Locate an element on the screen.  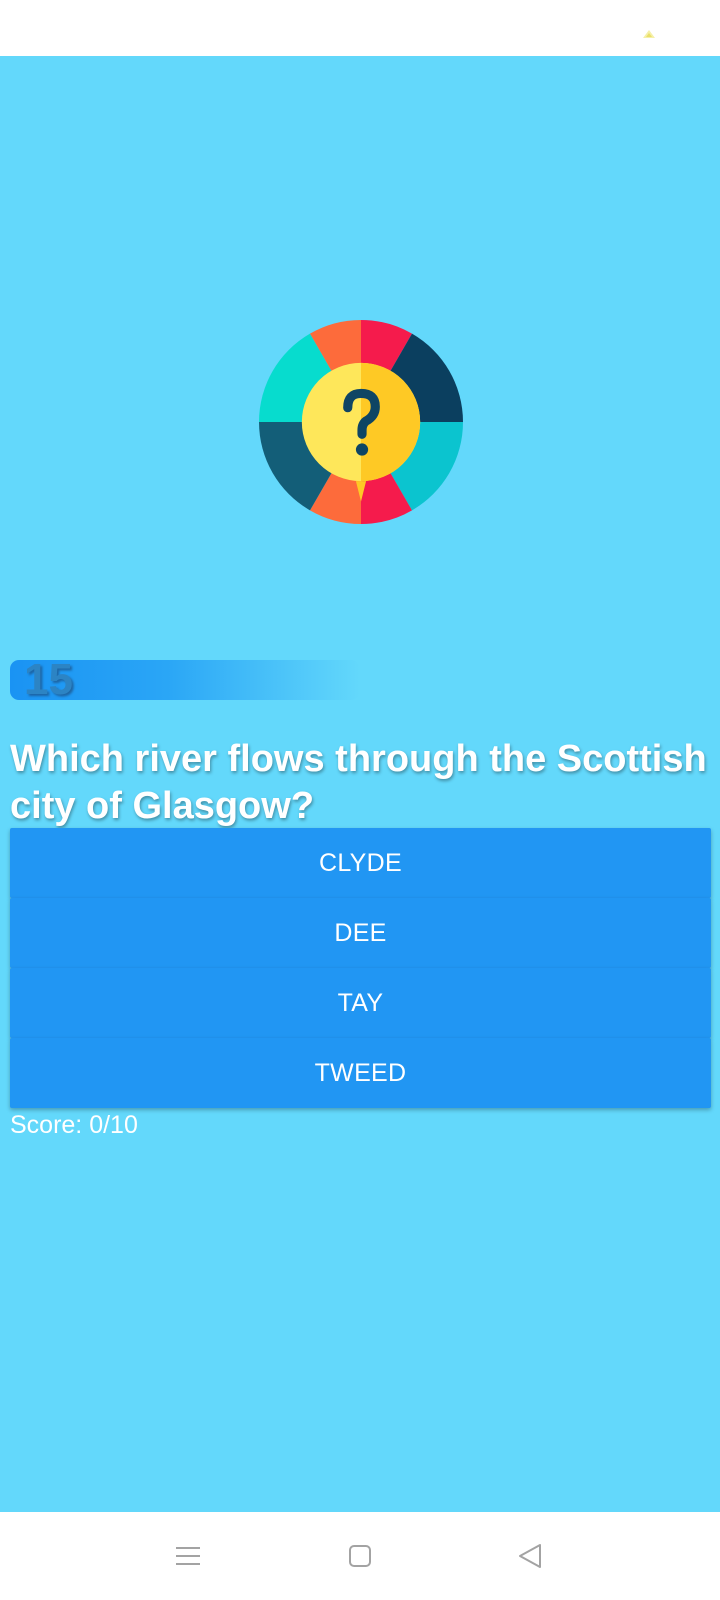
home-icon is located at coordinates (360, 1556).